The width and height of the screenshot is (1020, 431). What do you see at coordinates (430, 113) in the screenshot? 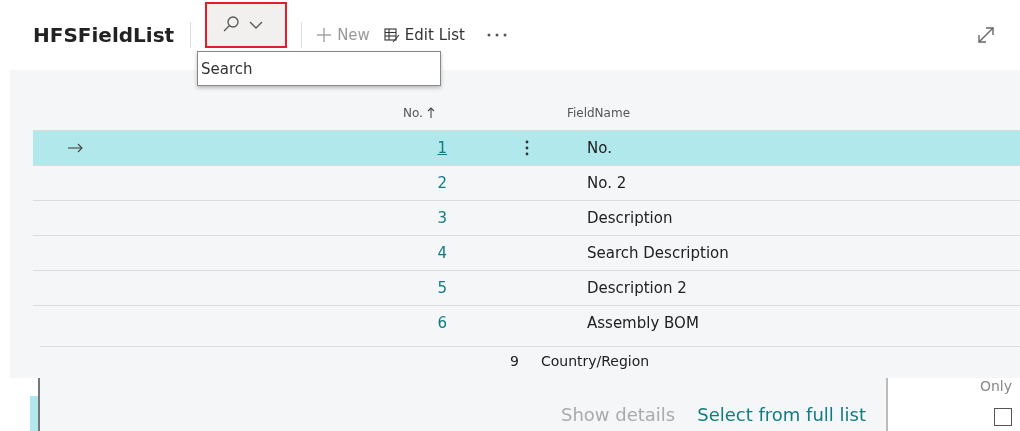
I see `sort-arrow-icon` at bounding box center [430, 113].